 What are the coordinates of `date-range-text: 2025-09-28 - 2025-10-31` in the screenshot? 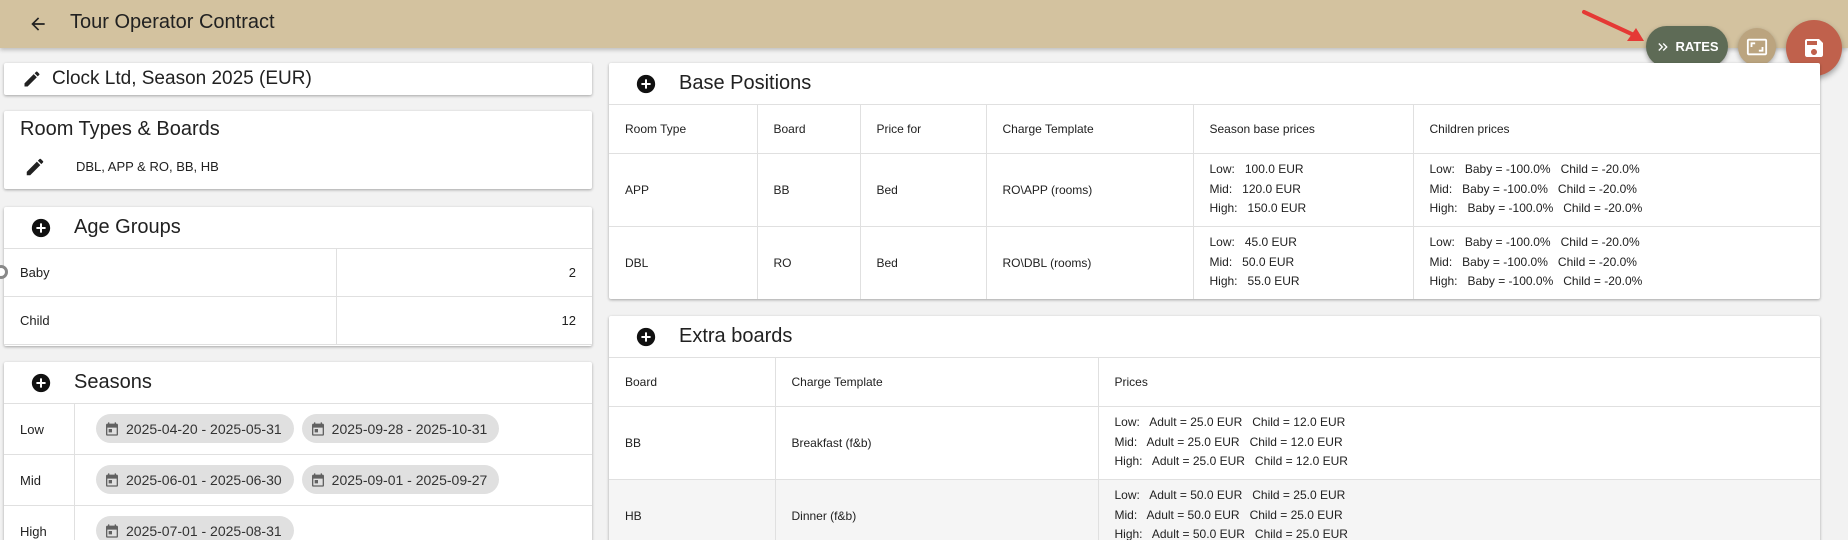 It's located at (409, 428).